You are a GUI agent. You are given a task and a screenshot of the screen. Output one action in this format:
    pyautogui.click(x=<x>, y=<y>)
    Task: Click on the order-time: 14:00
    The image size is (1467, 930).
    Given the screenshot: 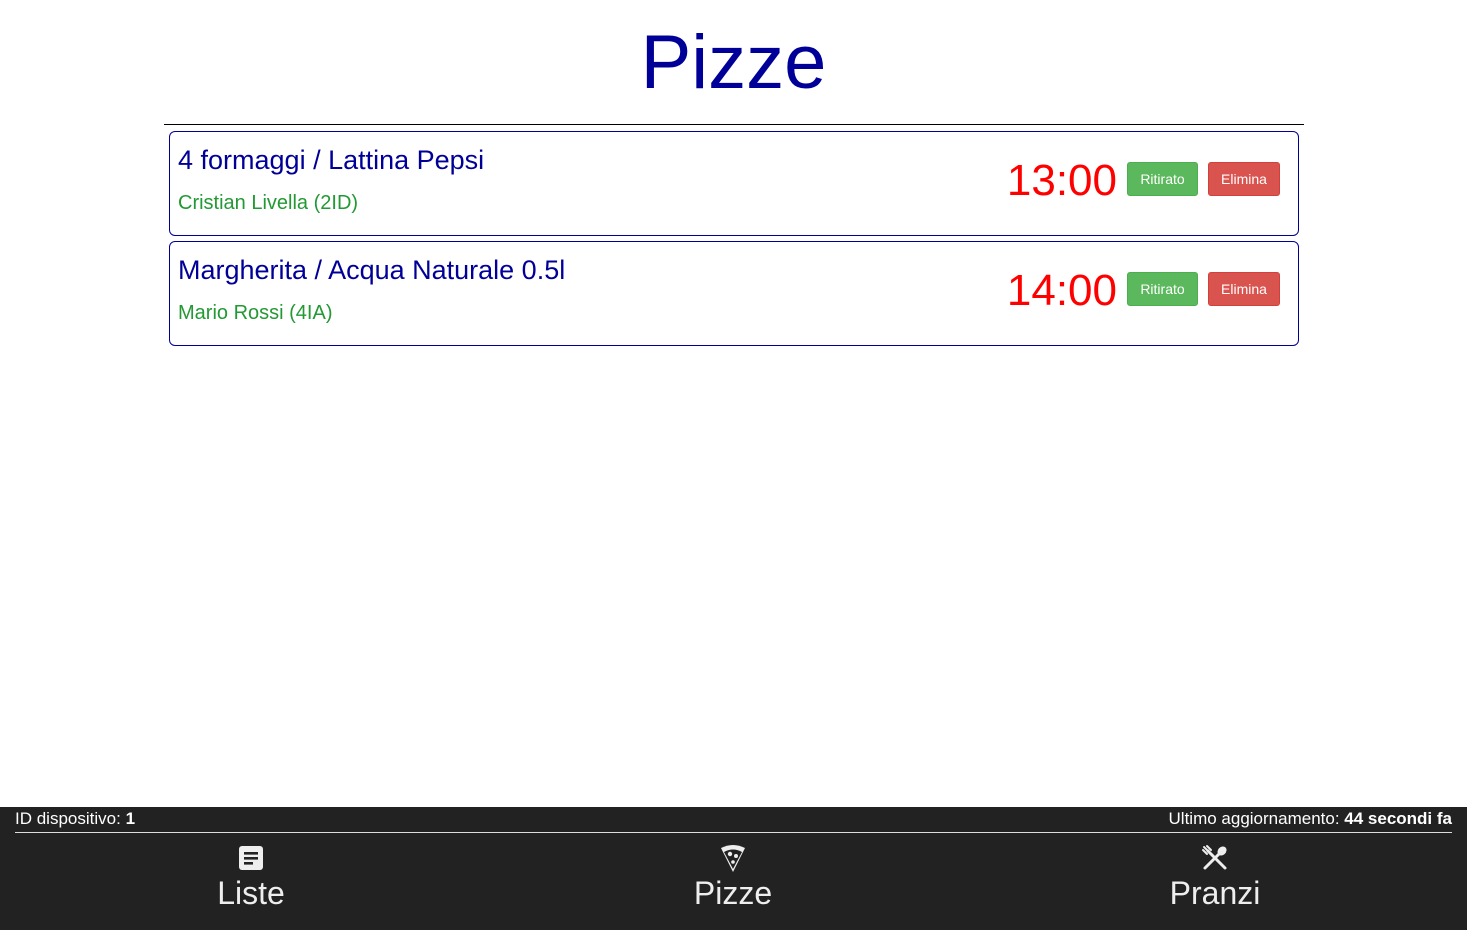 What is the action you would take?
    pyautogui.click(x=1061, y=290)
    